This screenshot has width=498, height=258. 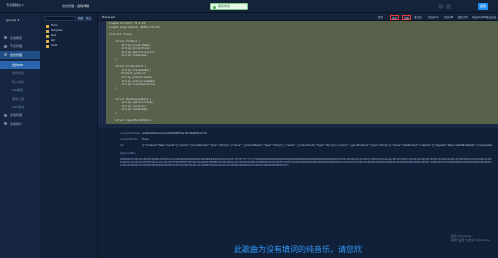 What do you see at coordinates (102, 72) in the screenshot?
I see `line-gutter` at bounding box center [102, 72].